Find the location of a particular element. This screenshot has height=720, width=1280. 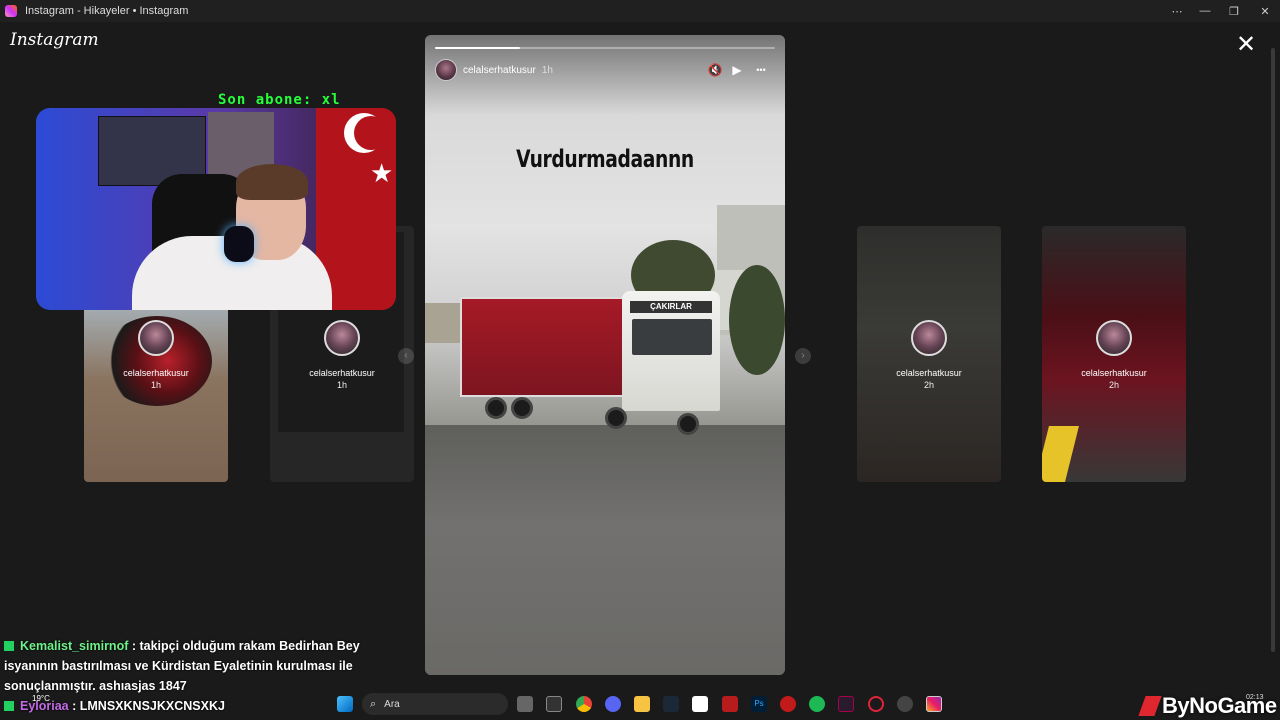

next-story-icon: › is located at coordinates (803, 356).